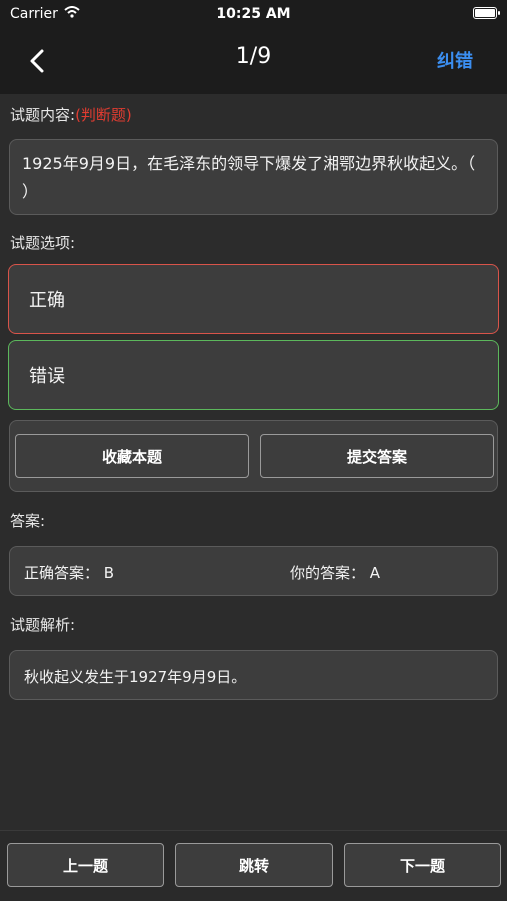 The width and height of the screenshot is (507, 901). I want to click on page-title: 1/9, so click(253, 56).